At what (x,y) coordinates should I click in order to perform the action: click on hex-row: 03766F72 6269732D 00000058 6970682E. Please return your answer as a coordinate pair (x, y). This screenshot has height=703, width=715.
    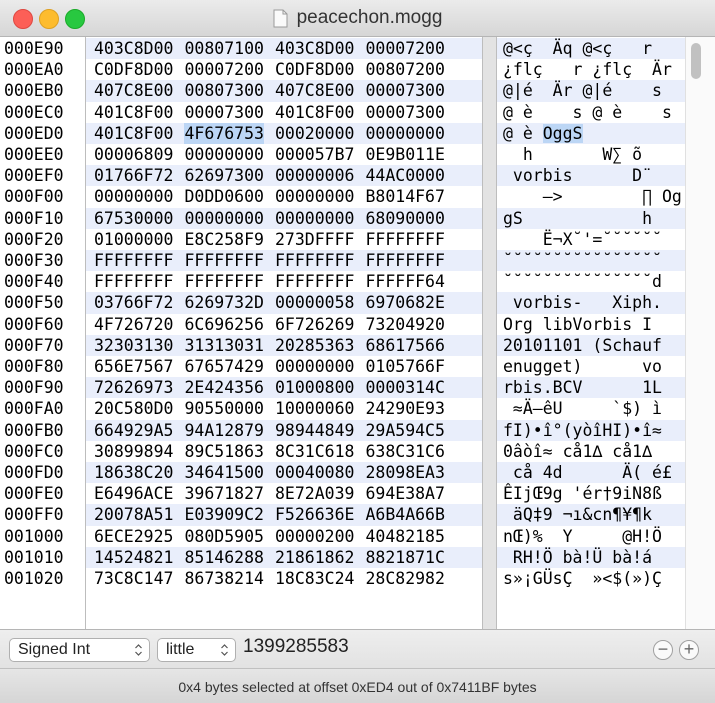
    Looking at the image, I should click on (284, 303).